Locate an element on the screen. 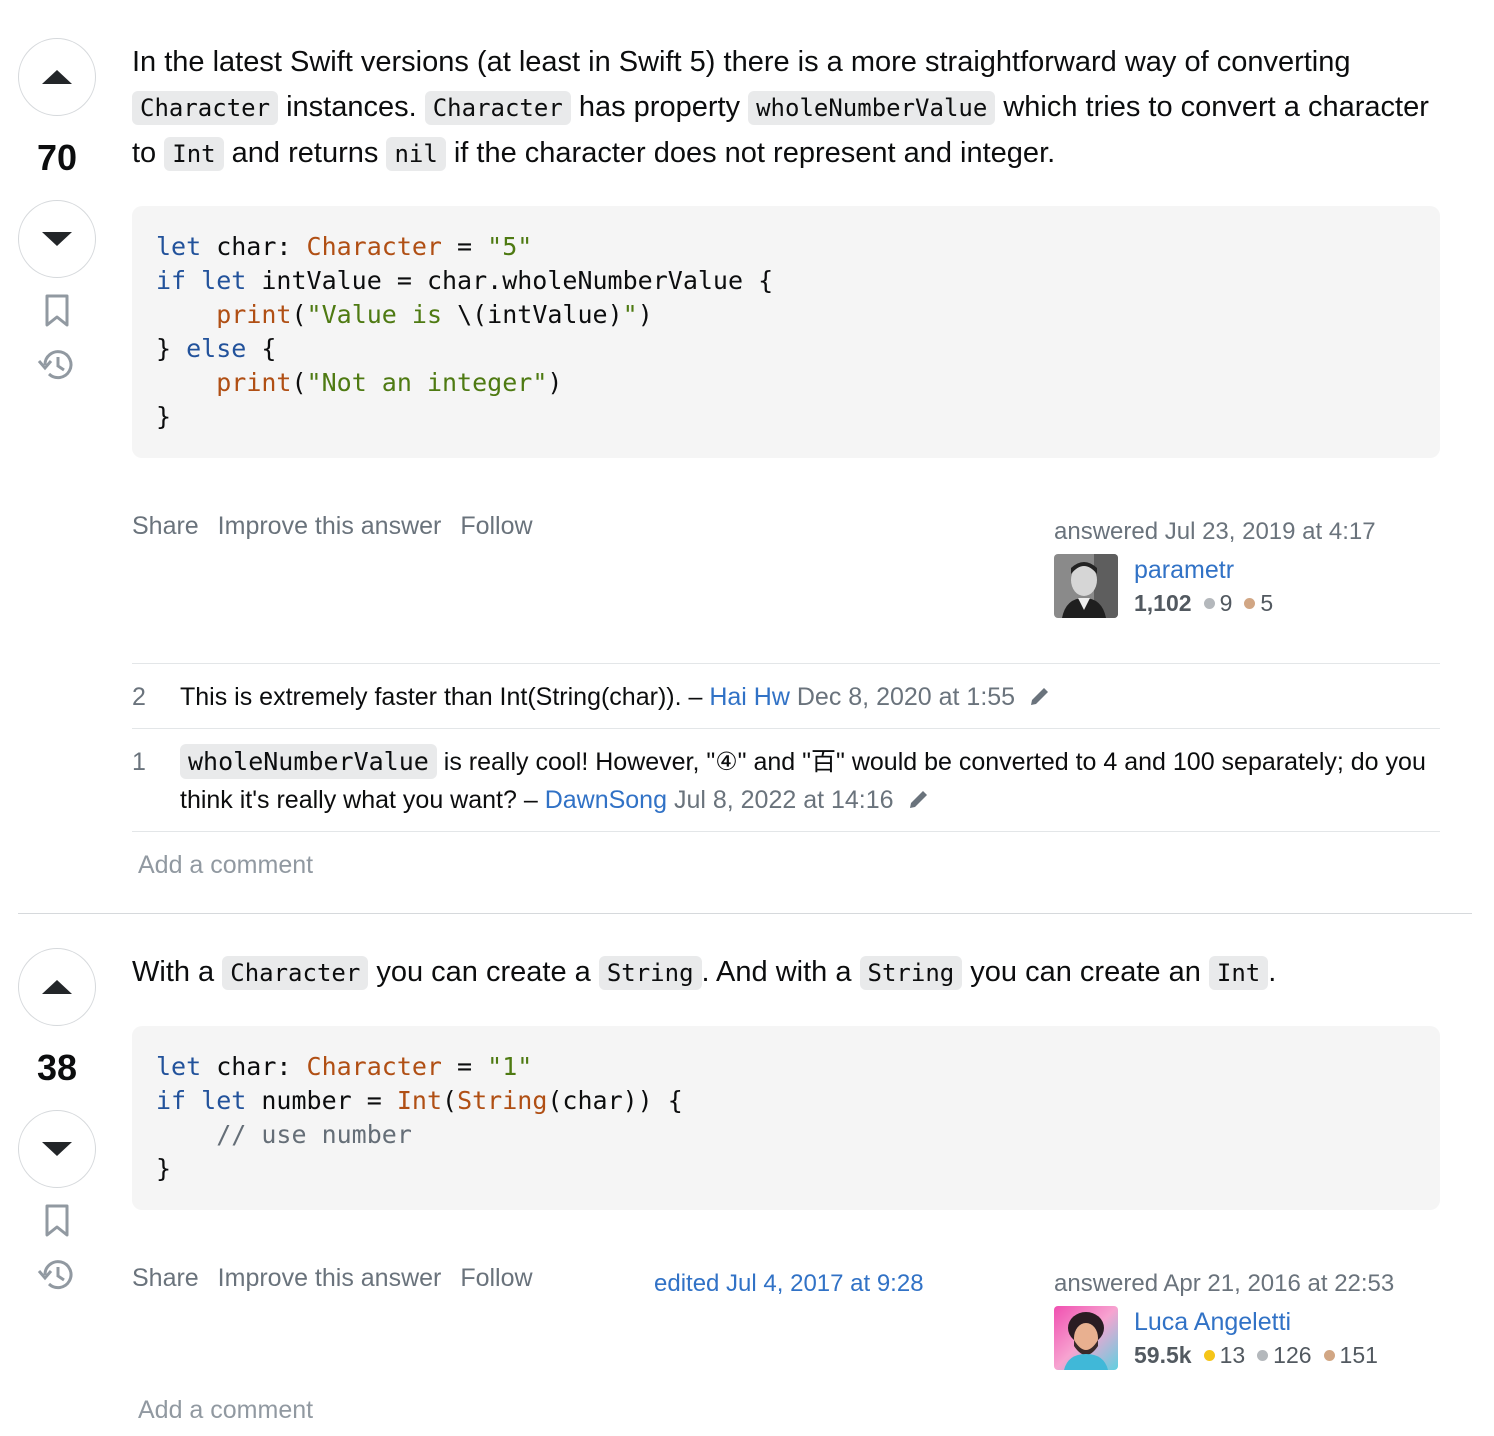 The width and height of the screenshot is (1494, 1436). answer-divider is located at coordinates (745, 913).